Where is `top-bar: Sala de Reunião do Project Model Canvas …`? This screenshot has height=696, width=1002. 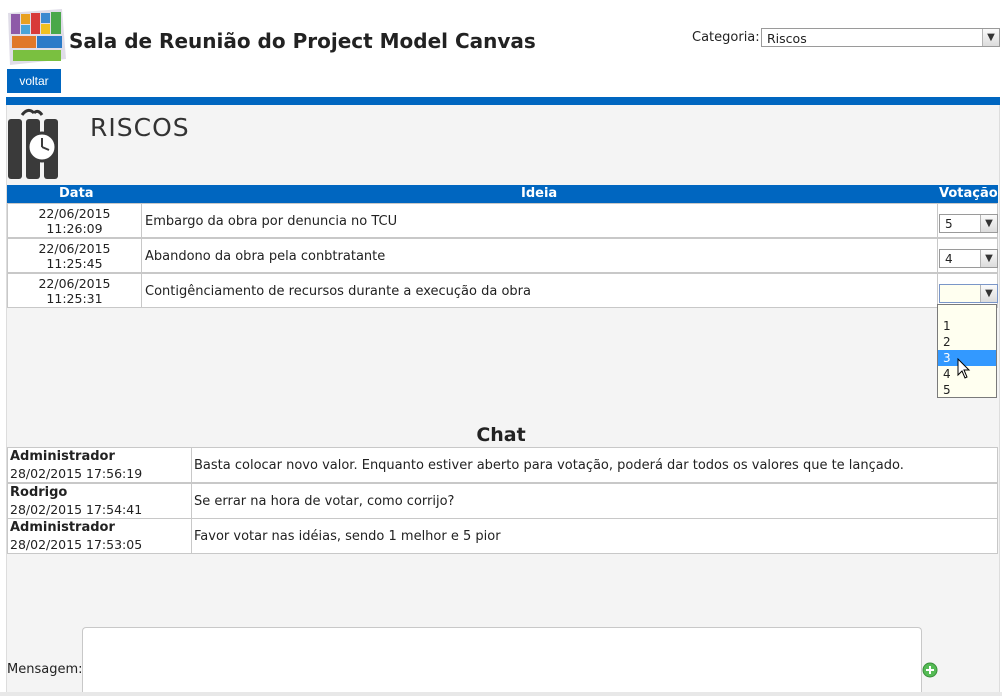 top-bar: Sala de Reunião do Project Model Canvas … is located at coordinates (501, 48).